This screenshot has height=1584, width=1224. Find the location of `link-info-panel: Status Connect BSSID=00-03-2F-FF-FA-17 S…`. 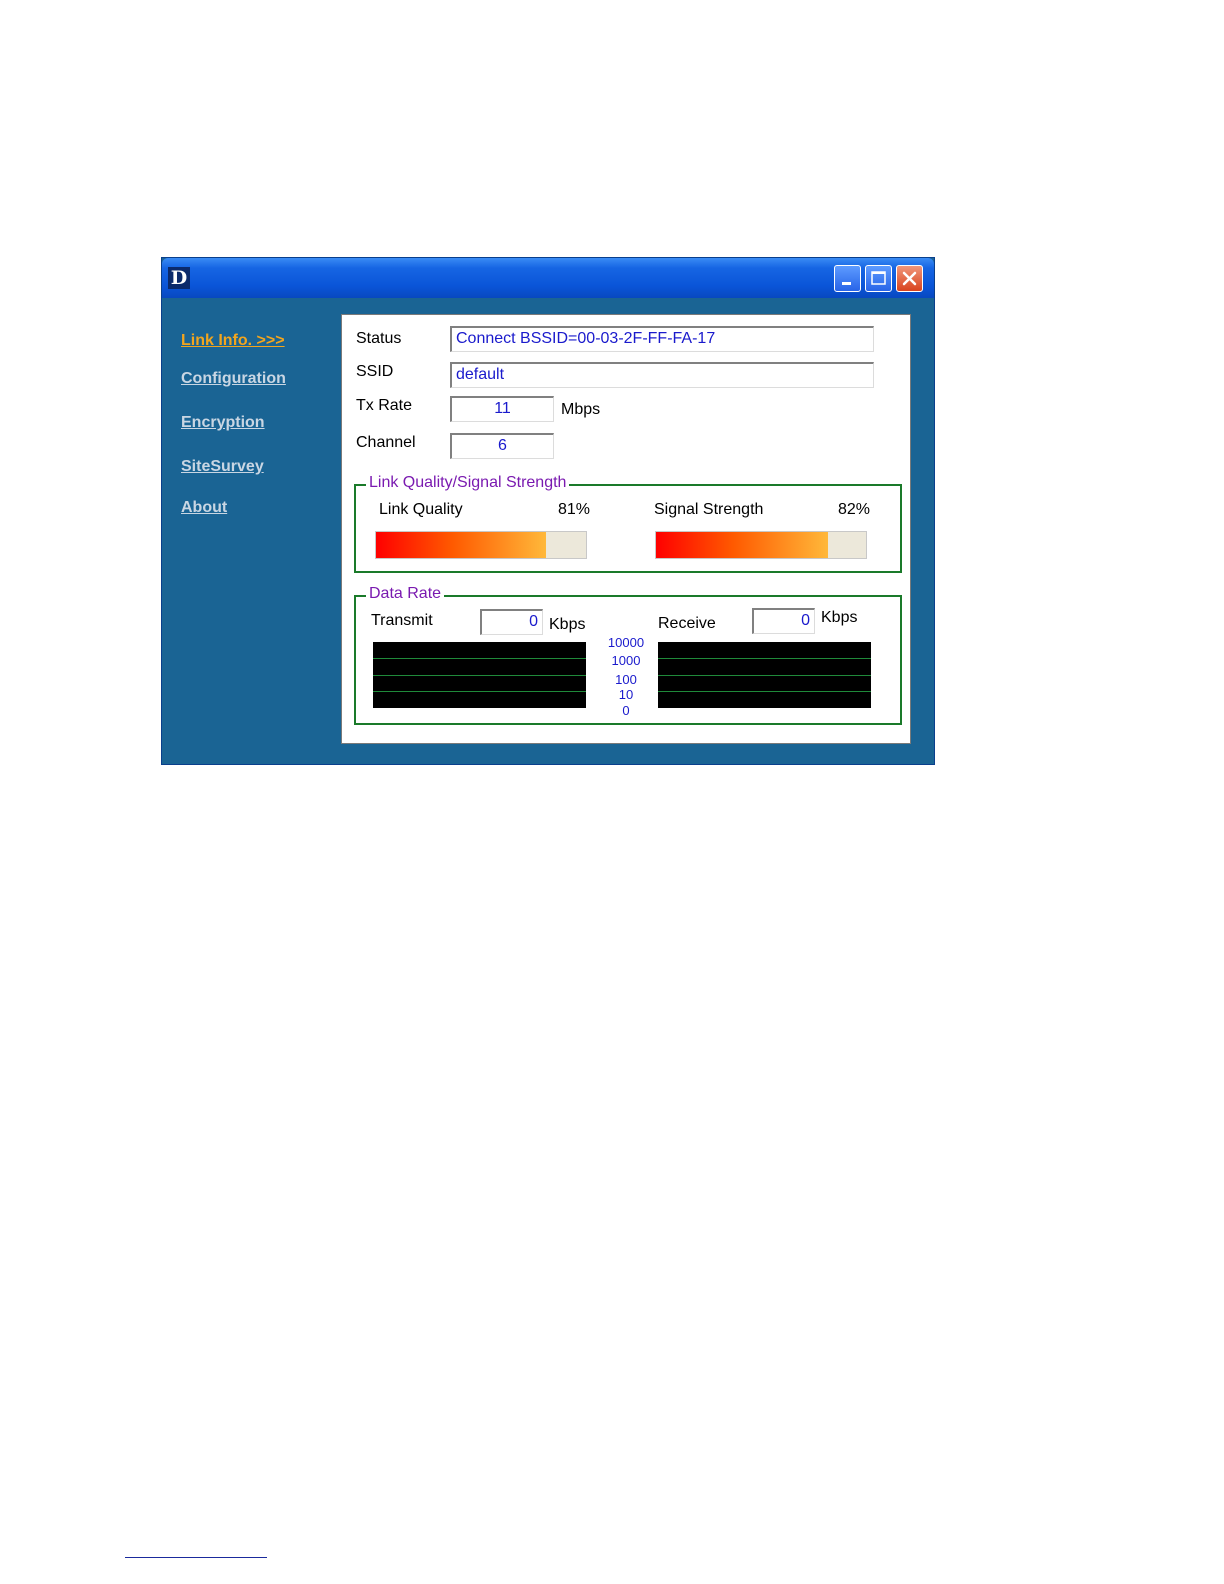

link-info-panel: Status Connect BSSID=00-03-2F-FF-FA-17 S… is located at coordinates (626, 529).